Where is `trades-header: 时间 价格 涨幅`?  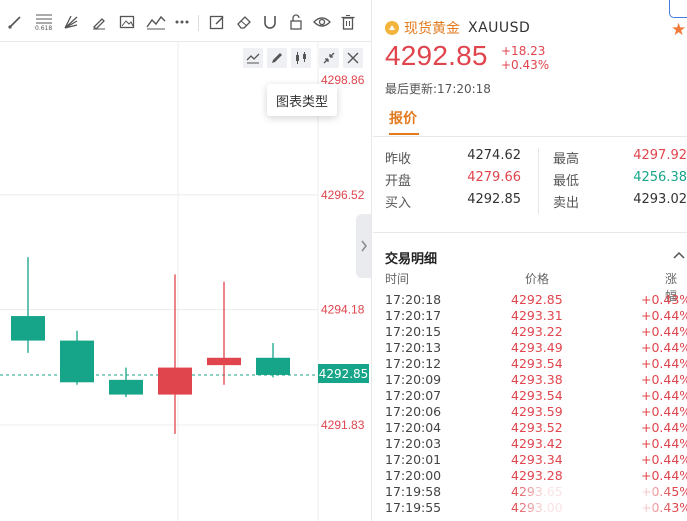 trades-header: 时间 价格 涨幅 is located at coordinates (530, 286).